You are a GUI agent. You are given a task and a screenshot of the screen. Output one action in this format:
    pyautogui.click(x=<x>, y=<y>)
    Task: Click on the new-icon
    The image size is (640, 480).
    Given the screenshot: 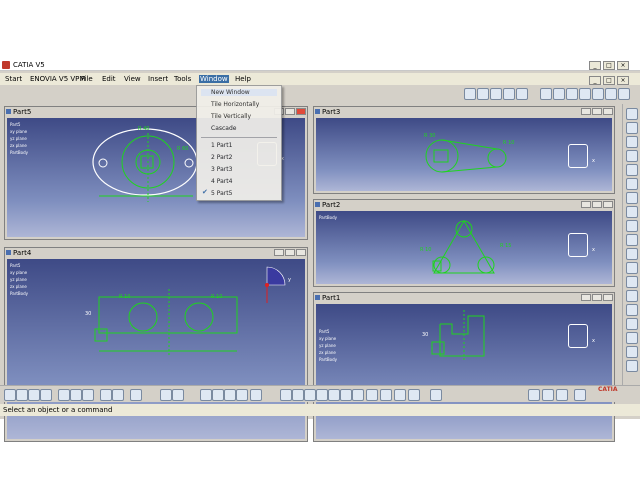 What is the action you would take?
    pyautogui.click(x=10, y=395)
    